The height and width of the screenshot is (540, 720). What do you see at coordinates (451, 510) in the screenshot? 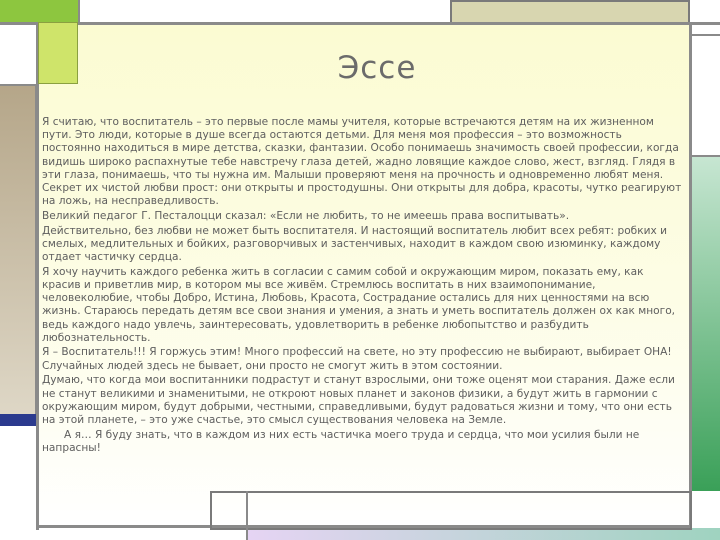
I see `decor-bottom-box` at bounding box center [451, 510].